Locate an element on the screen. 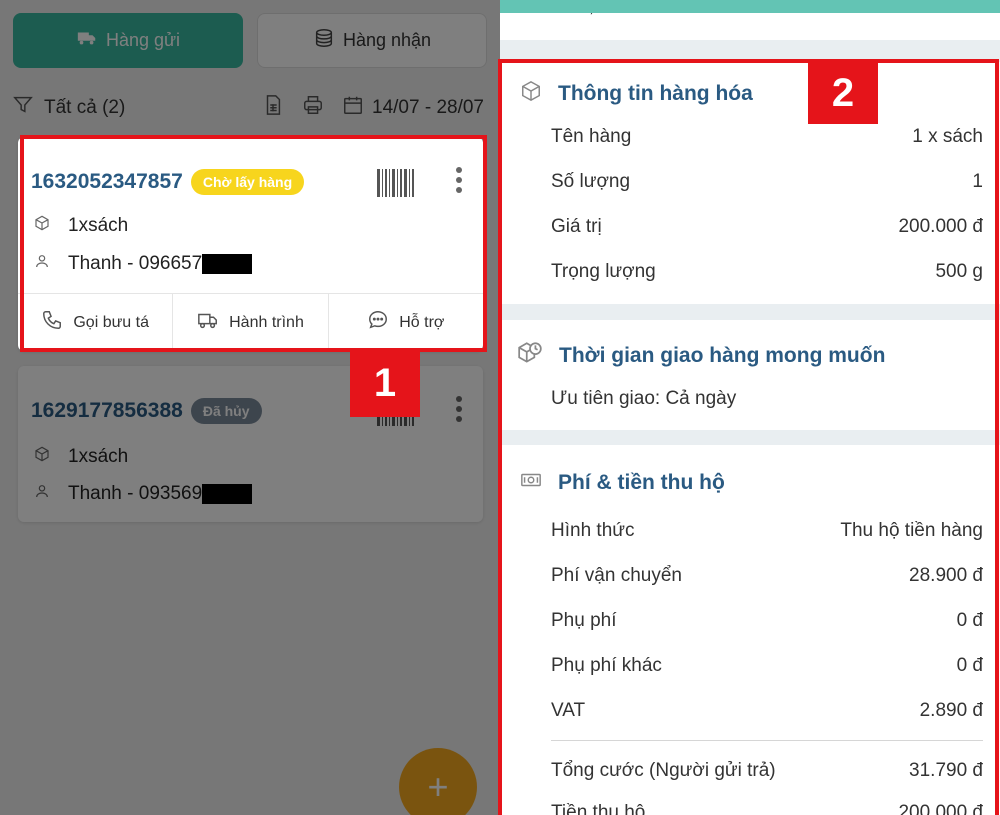  row-label: Phụ phí khác is located at coordinates (606, 665).